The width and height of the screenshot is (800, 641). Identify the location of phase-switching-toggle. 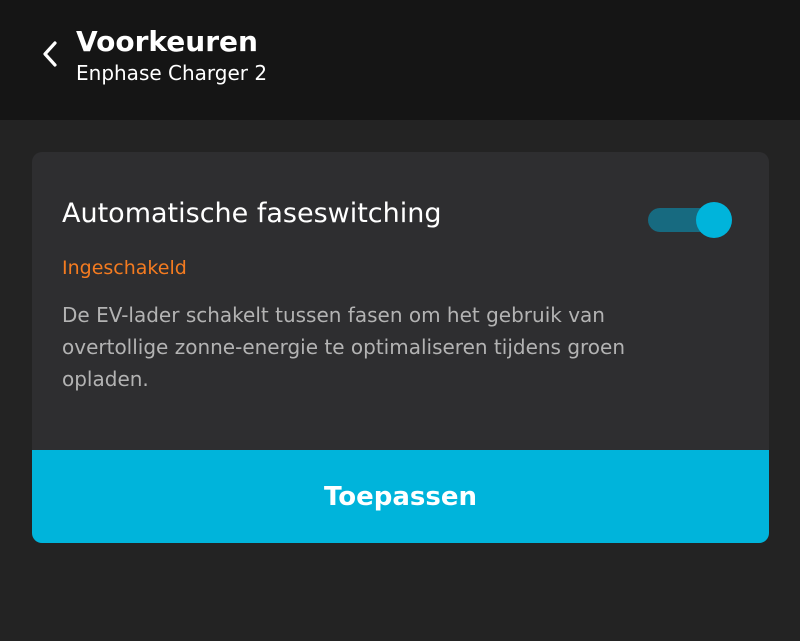
(690, 220).